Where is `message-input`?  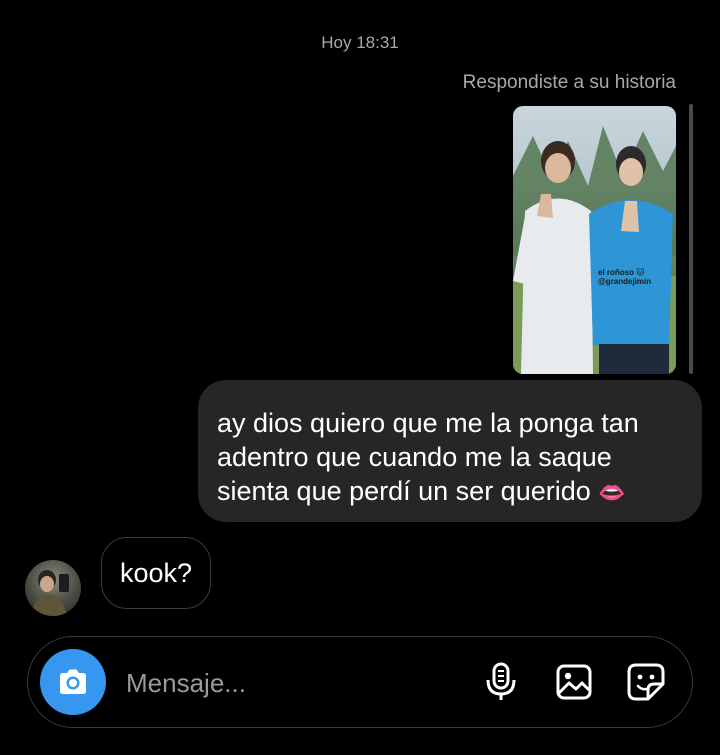 message-input is located at coordinates (276, 683).